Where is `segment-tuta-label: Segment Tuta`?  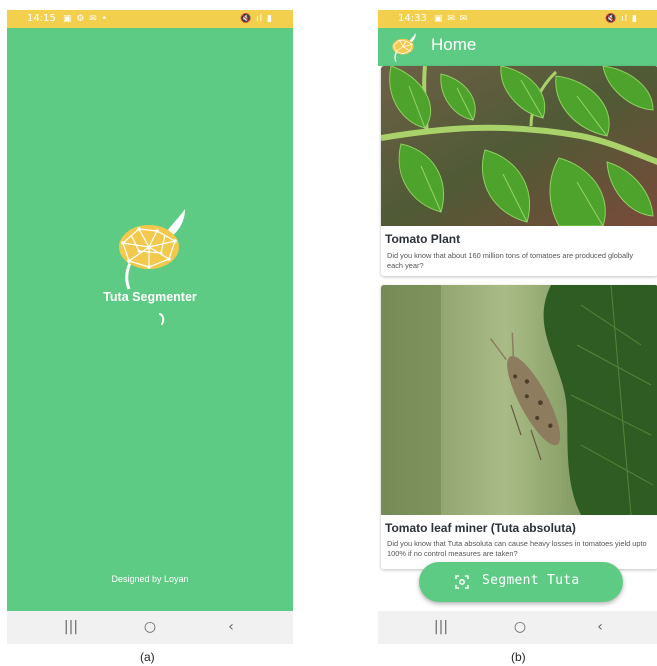
segment-tuta-label: Segment Tuta is located at coordinates (531, 580).